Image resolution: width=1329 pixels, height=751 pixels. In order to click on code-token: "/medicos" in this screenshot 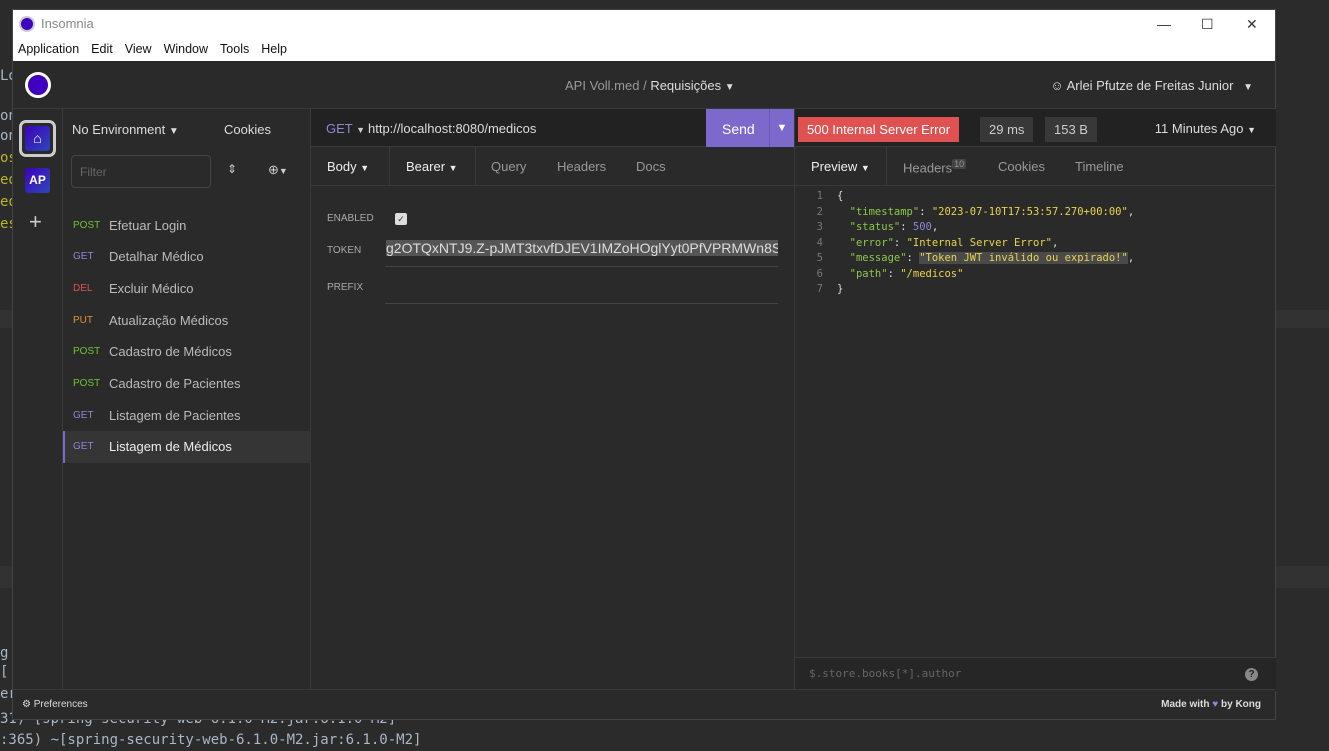, I will do `click(932, 273)`.